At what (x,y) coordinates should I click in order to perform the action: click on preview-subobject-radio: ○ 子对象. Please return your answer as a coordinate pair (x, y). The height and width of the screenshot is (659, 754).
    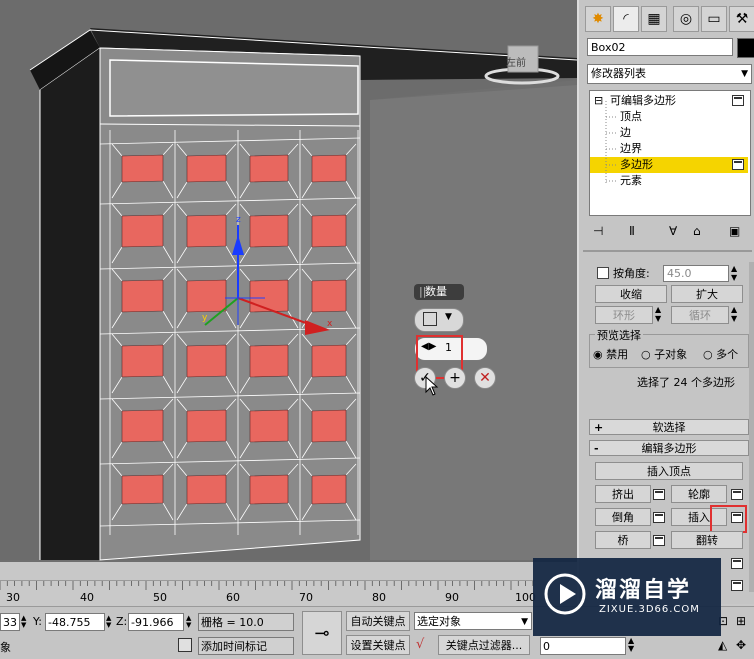
    Looking at the image, I should click on (664, 354).